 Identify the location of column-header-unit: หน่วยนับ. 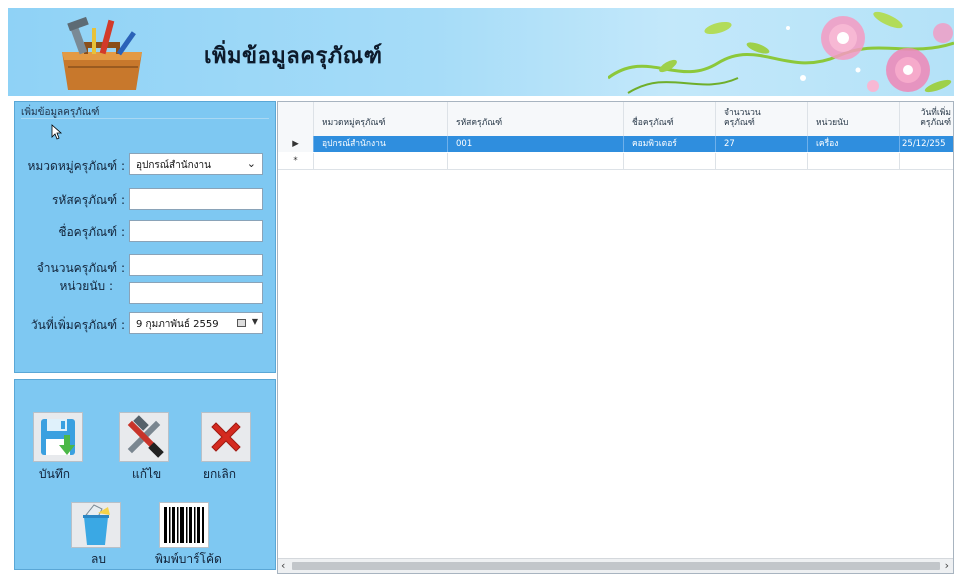
(854, 119).